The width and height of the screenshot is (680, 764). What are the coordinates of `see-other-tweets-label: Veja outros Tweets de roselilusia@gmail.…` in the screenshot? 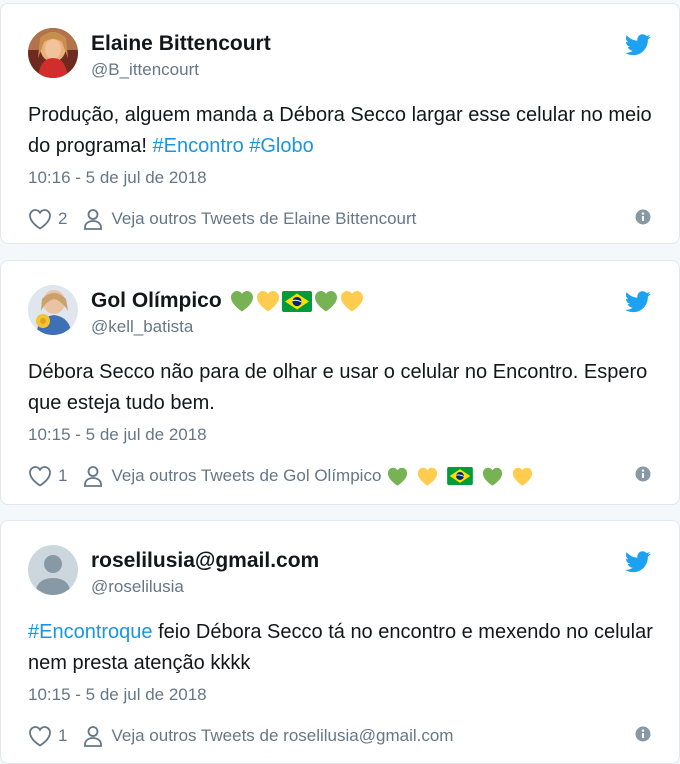 It's located at (282, 735).